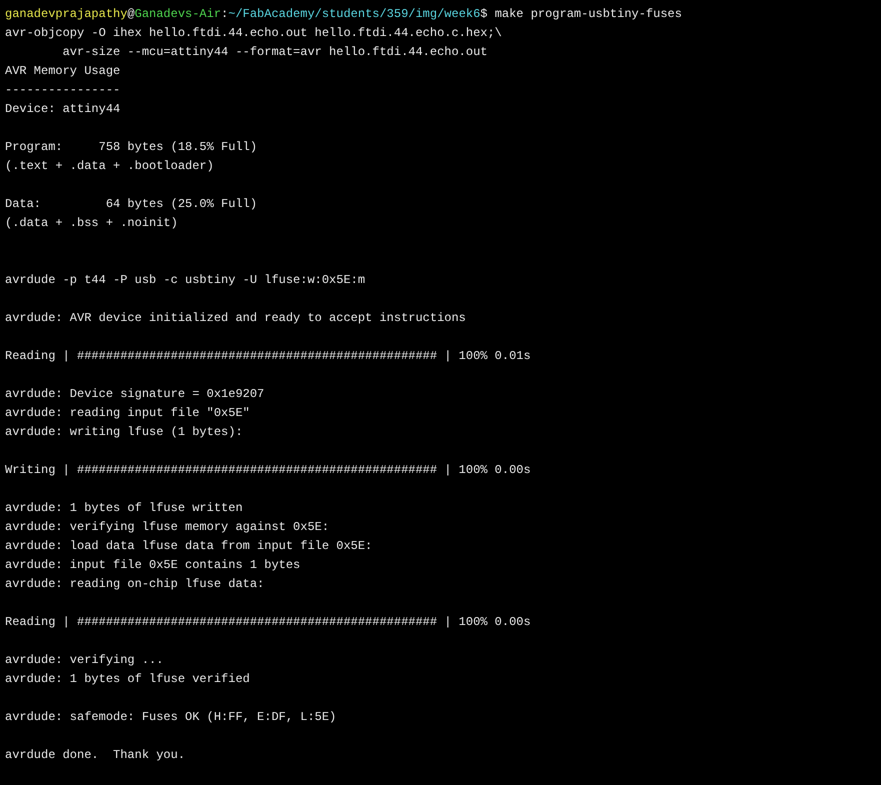 The width and height of the screenshot is (881, 785). Describe the element at coordinates (62, 71) in the screenshot. I see `output-line: AVR Memory Usage` at that location.